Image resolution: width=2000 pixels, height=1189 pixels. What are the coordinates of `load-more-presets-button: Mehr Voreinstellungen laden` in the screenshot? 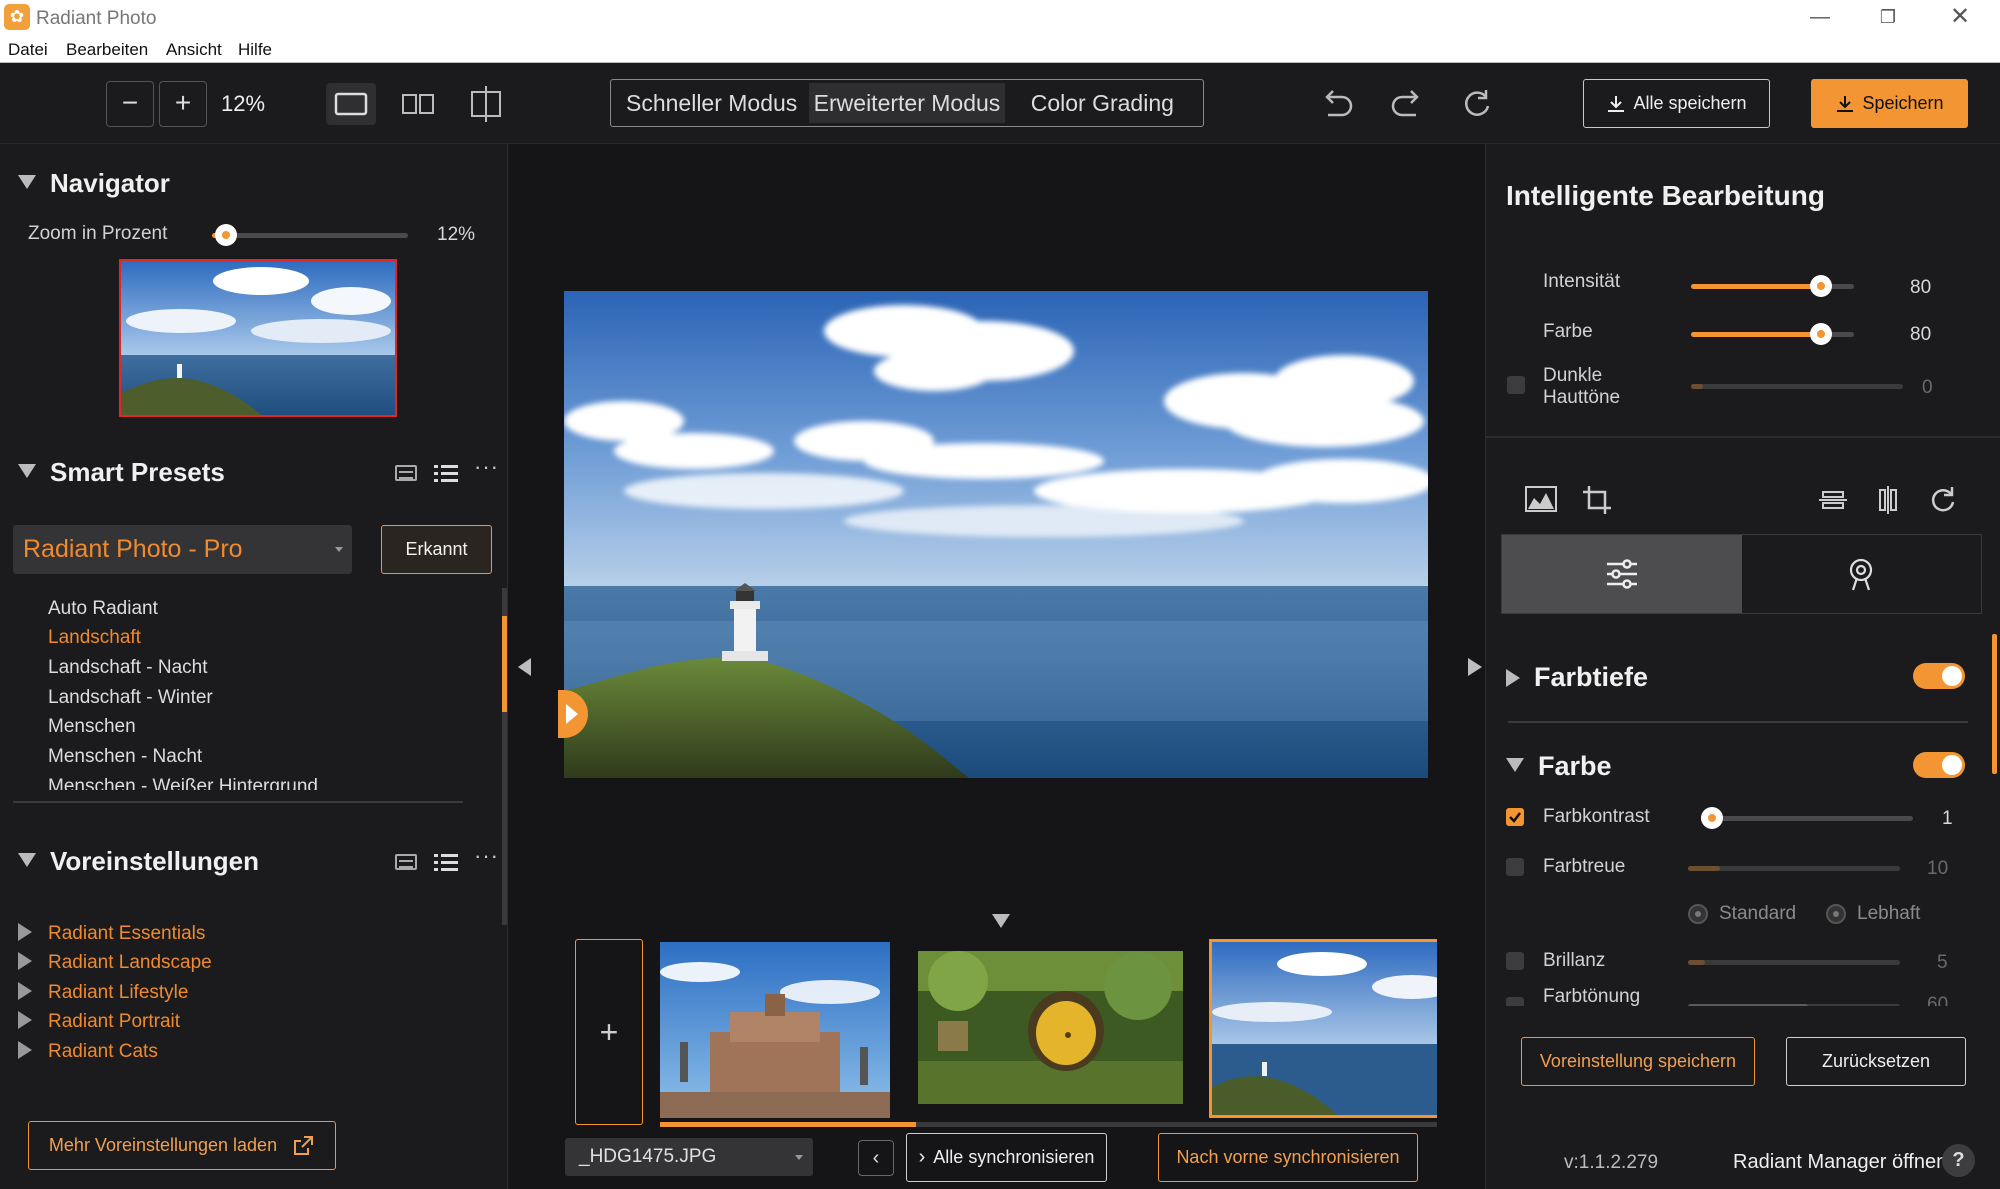 It's located at (182, 1145).